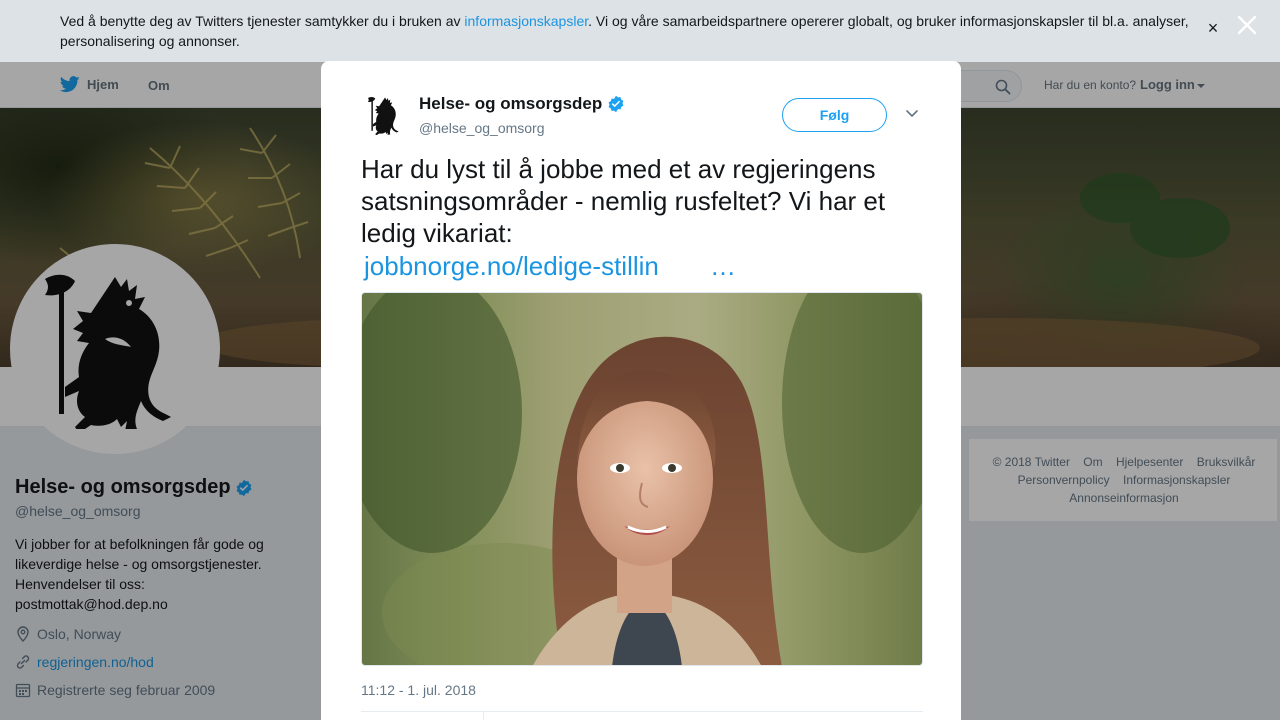  I want to click on cookie-policy-link: informasjonskapsler, so click(526, 21).